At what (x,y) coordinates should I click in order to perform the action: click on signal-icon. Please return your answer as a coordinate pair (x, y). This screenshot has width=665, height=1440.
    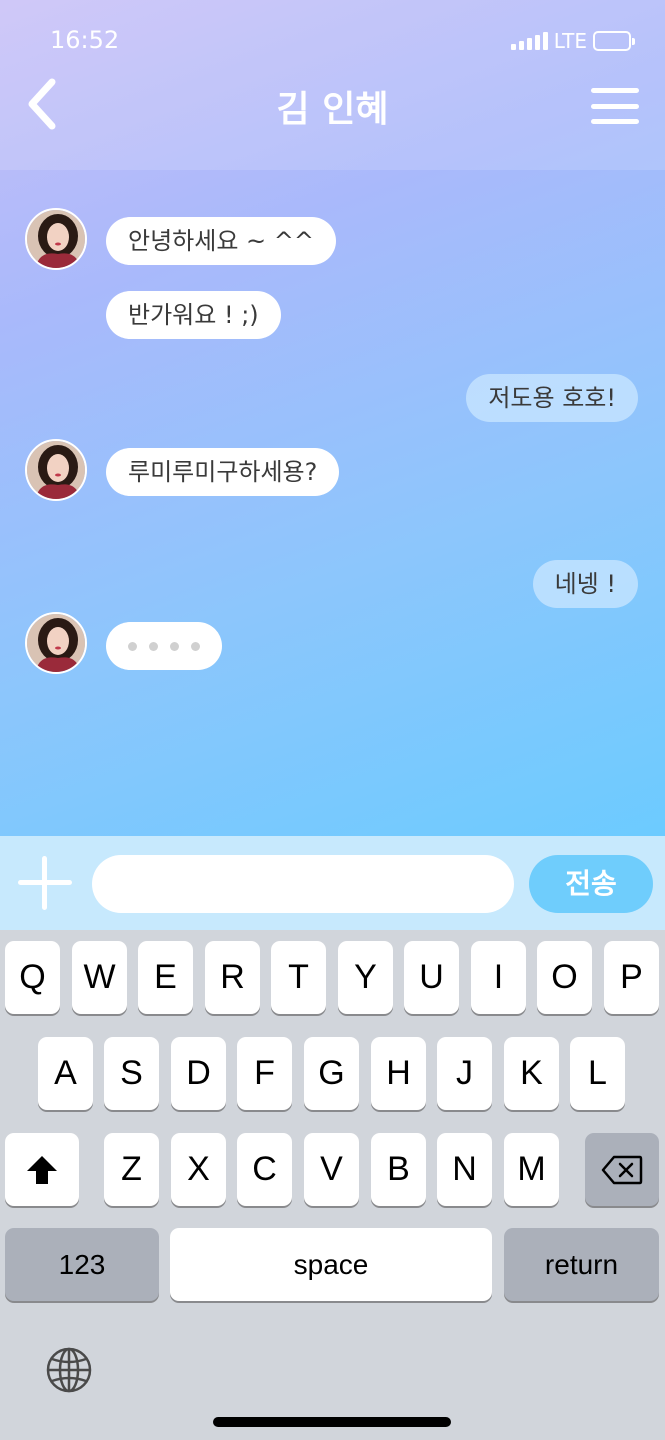
    Looking at the image, I should click on (529, 41).